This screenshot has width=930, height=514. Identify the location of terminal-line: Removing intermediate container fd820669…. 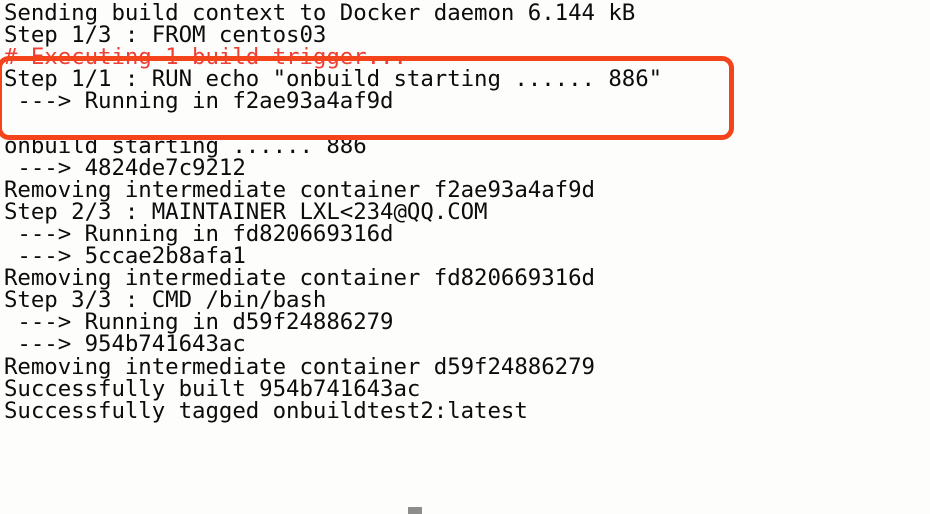
(299, 278).